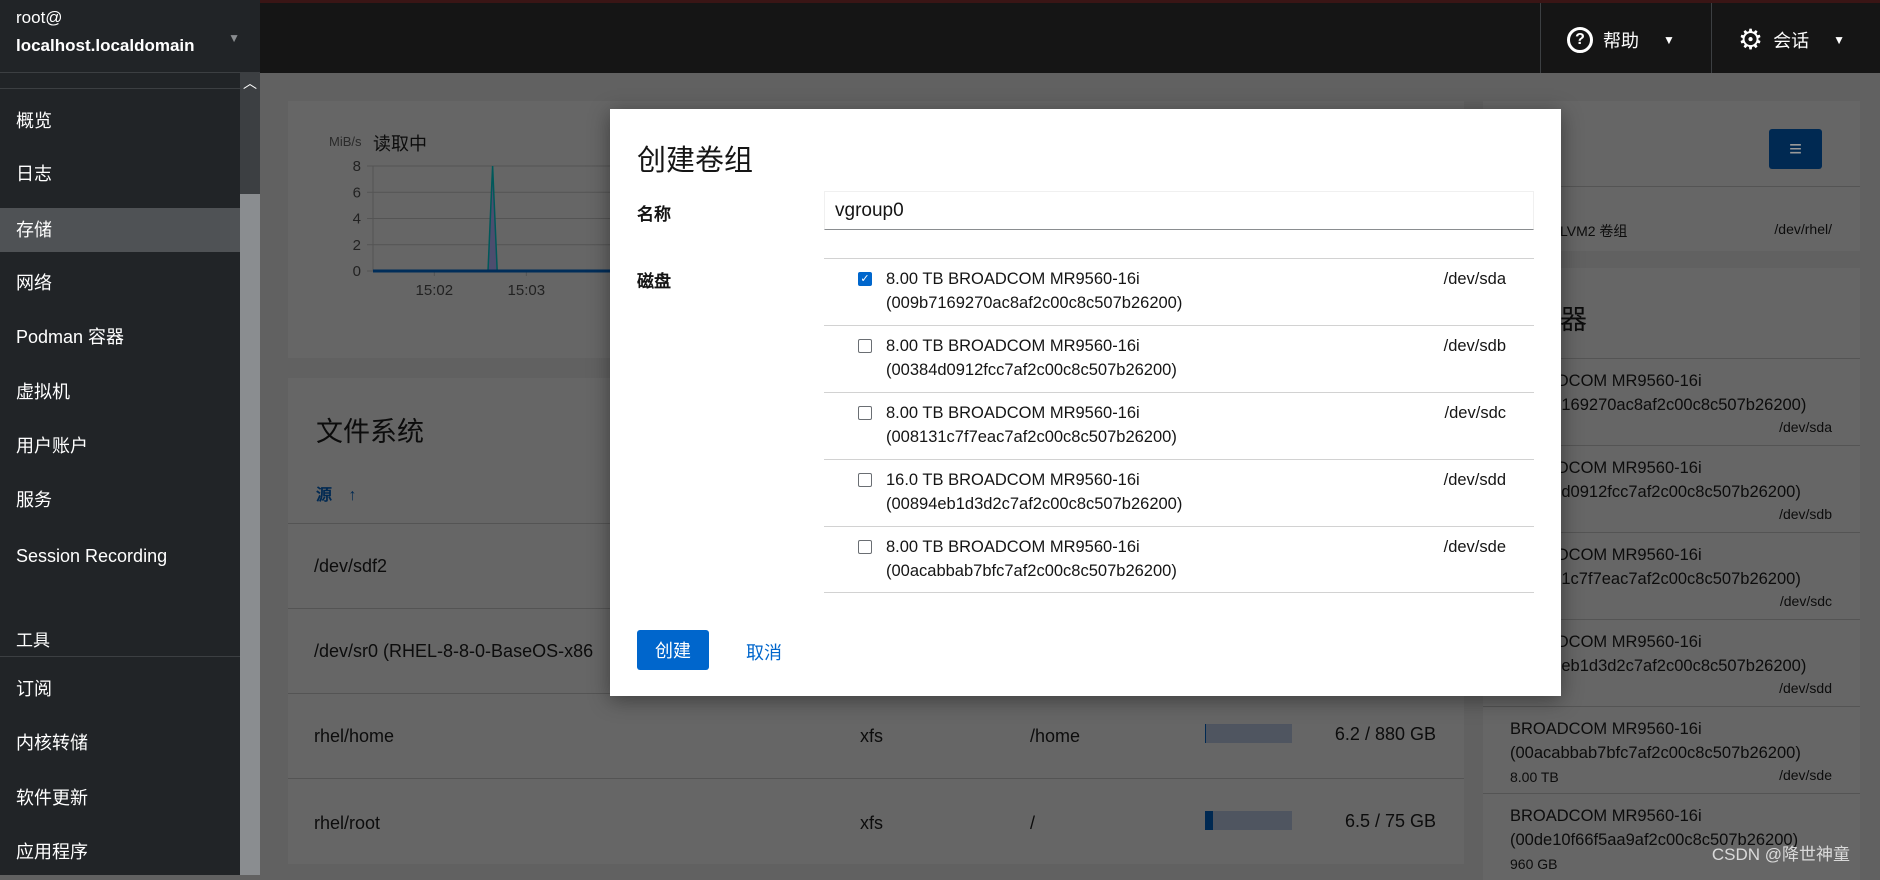 The height and width of the screenshot is (880, 1880). What do you see at coordinates (1385, 734) in the screenshot?
I see `fs-usage: 6.2 / 880 GB` at bounding box center [1385, 734].